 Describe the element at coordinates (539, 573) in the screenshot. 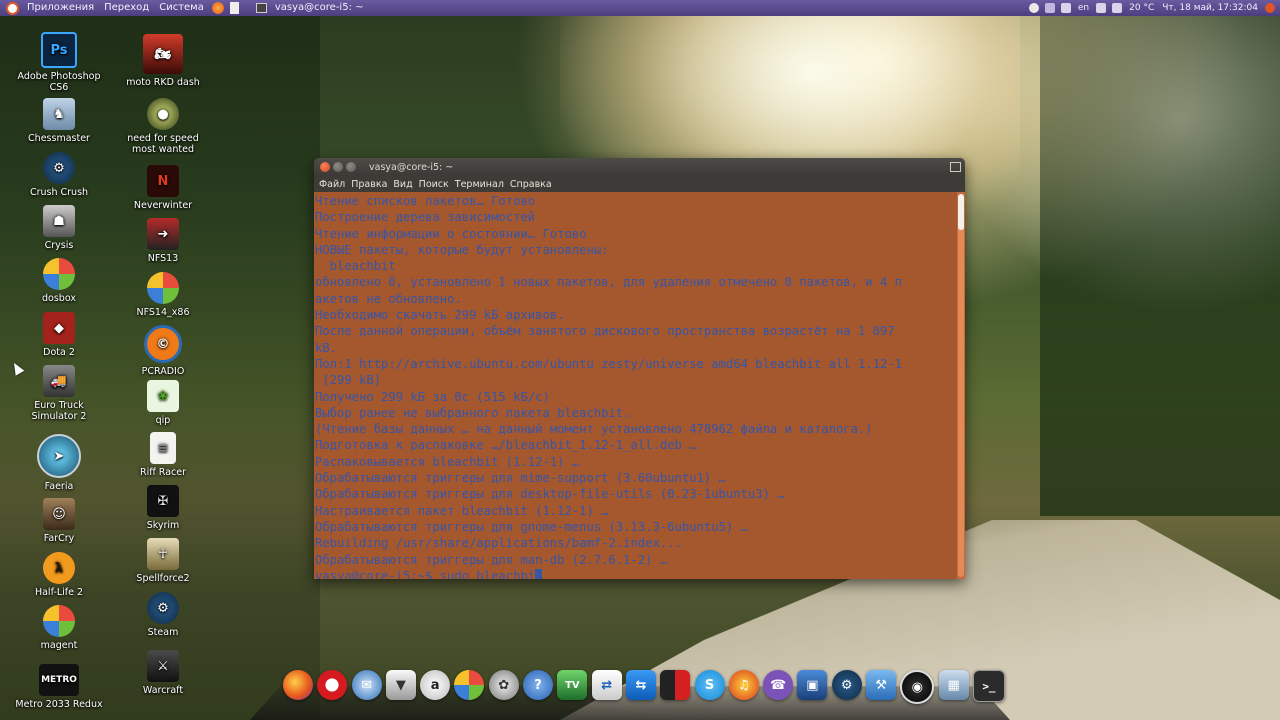

I see `text-cursor` at that location.